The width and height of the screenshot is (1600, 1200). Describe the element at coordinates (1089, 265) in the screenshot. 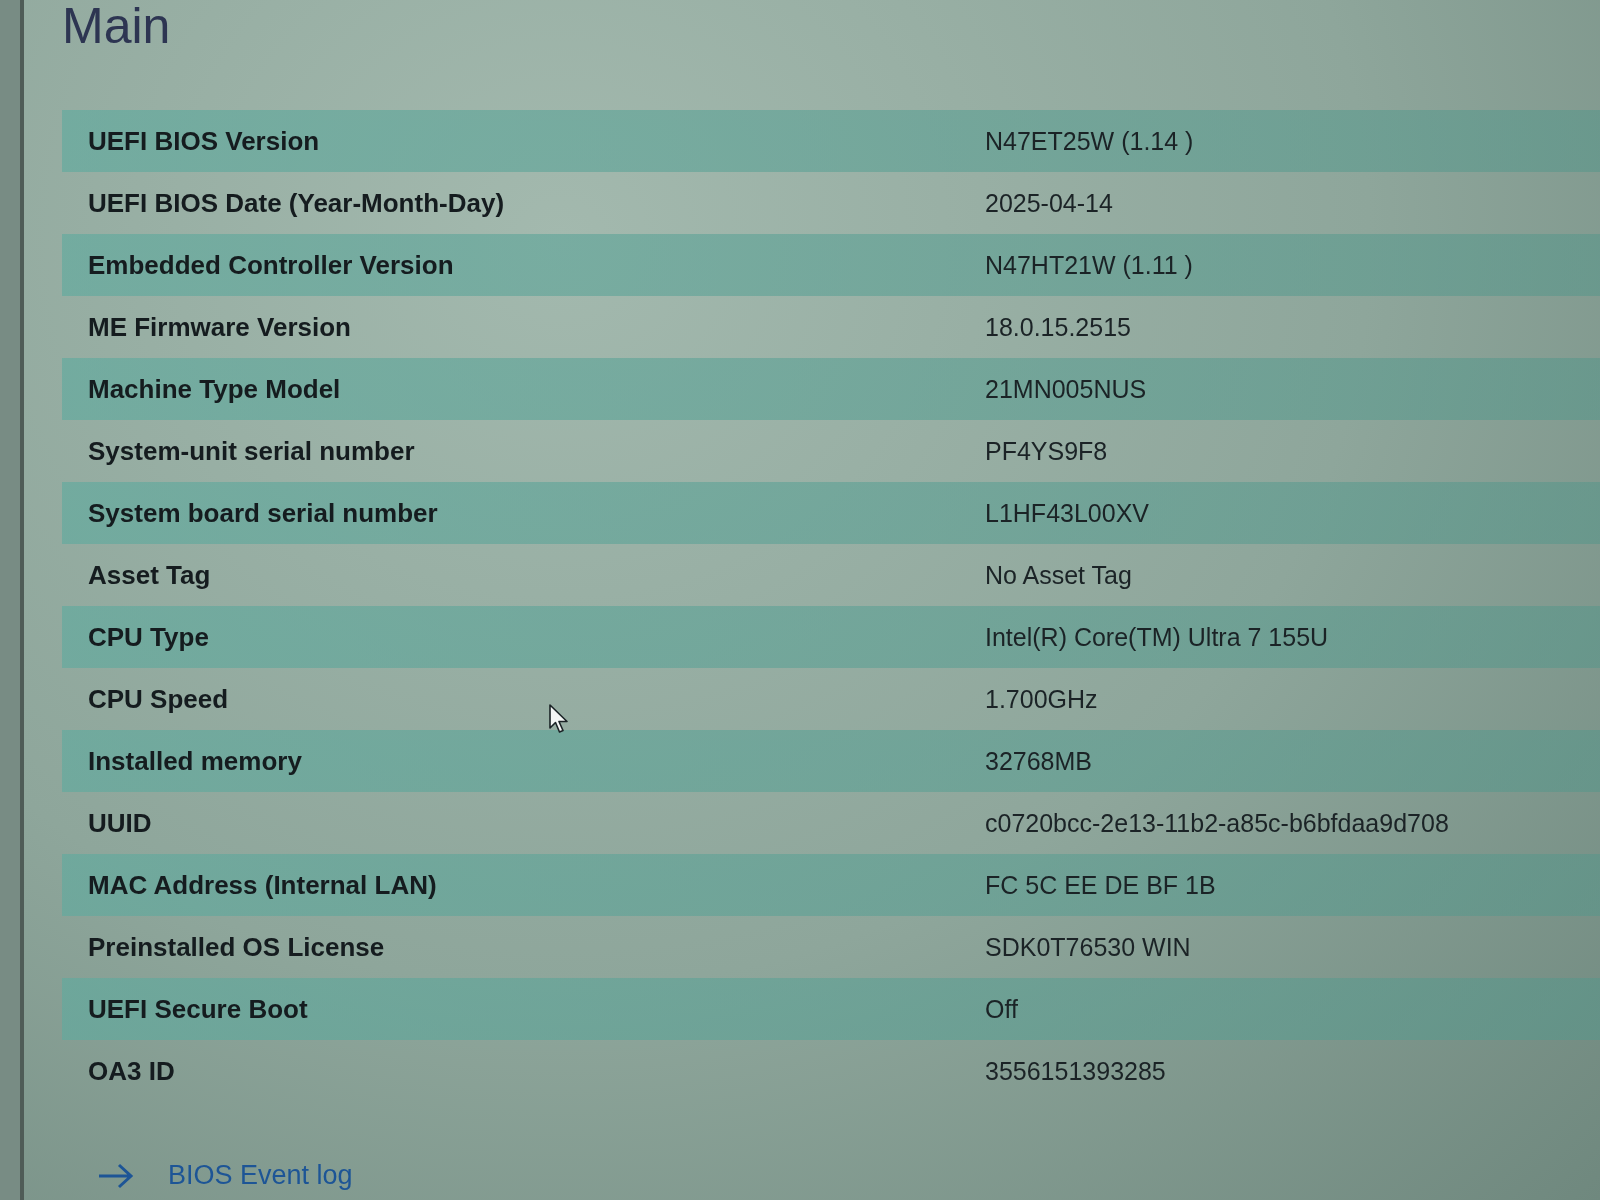

I see `field-value: N47HT21W (1.11 )` at that location.